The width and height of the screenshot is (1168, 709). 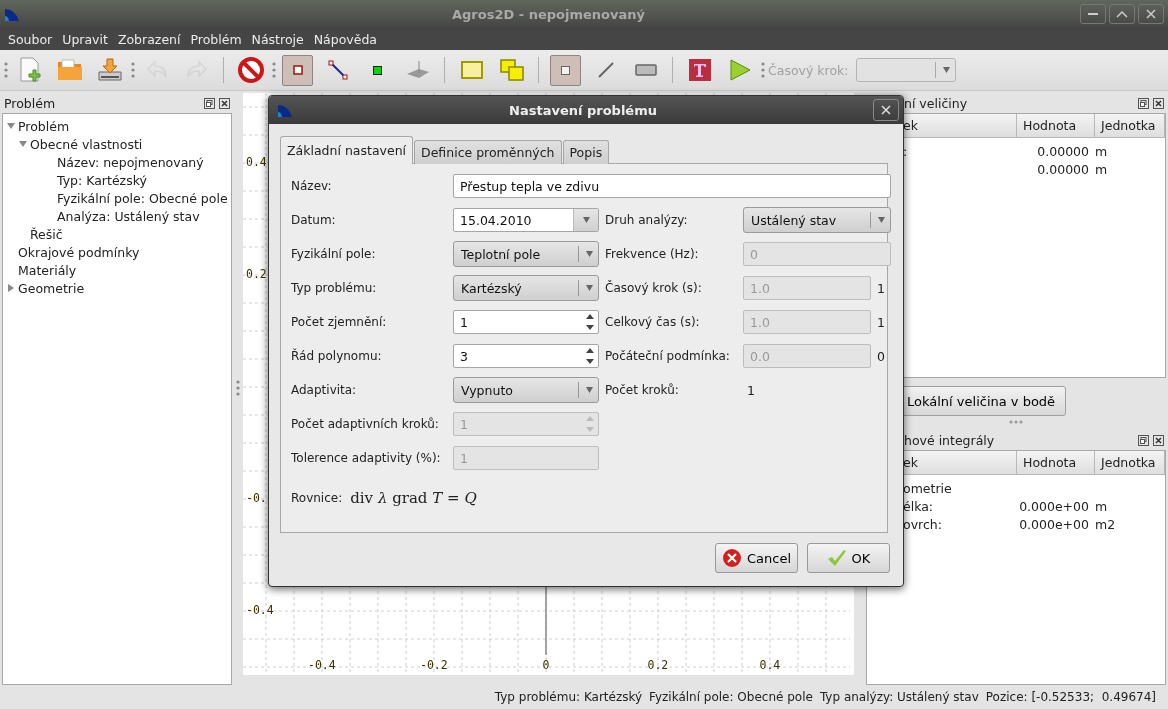 I want to click on small-square-icon, so click(x=565, y=70).